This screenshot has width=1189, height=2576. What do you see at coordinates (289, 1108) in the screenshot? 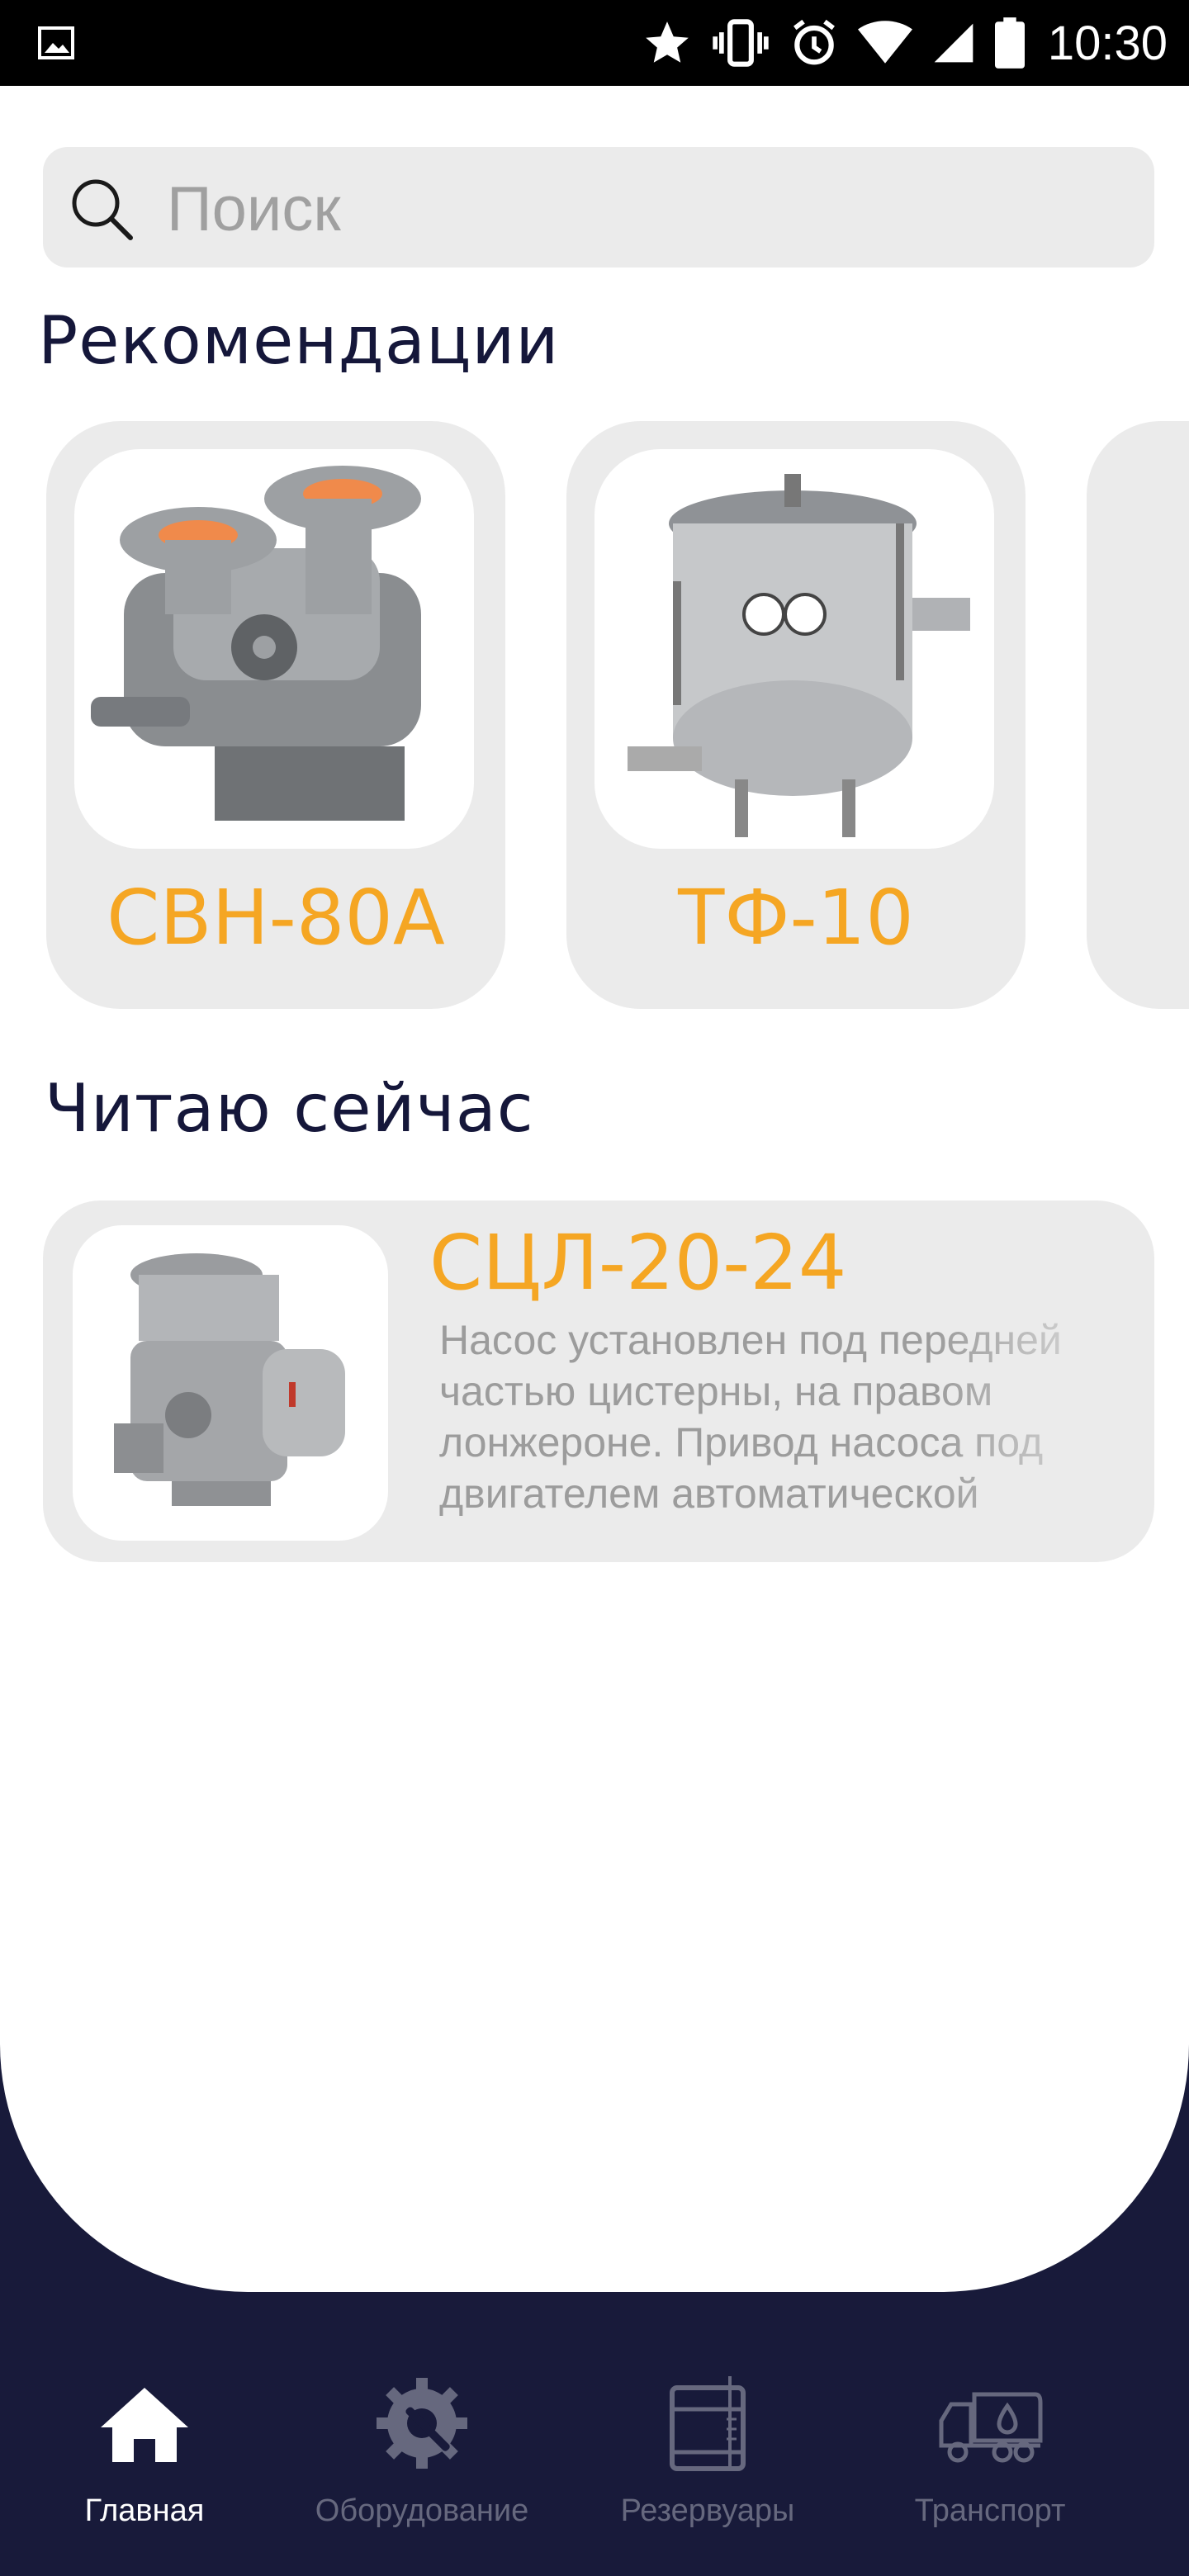
I see `reading-now-title: Читаю сейчас` at bounding box center [289, 1108].